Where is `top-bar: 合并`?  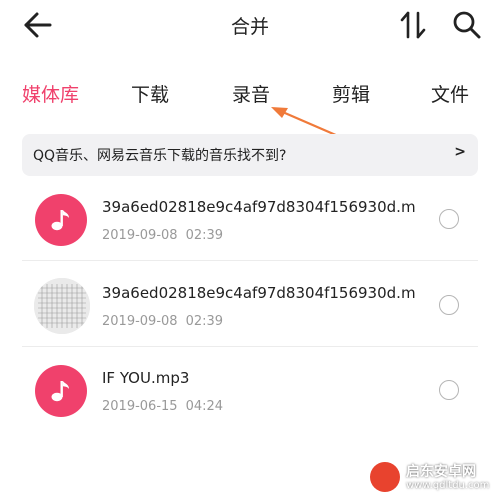 top-bar: 合并 is located at coordinates (250, 25).